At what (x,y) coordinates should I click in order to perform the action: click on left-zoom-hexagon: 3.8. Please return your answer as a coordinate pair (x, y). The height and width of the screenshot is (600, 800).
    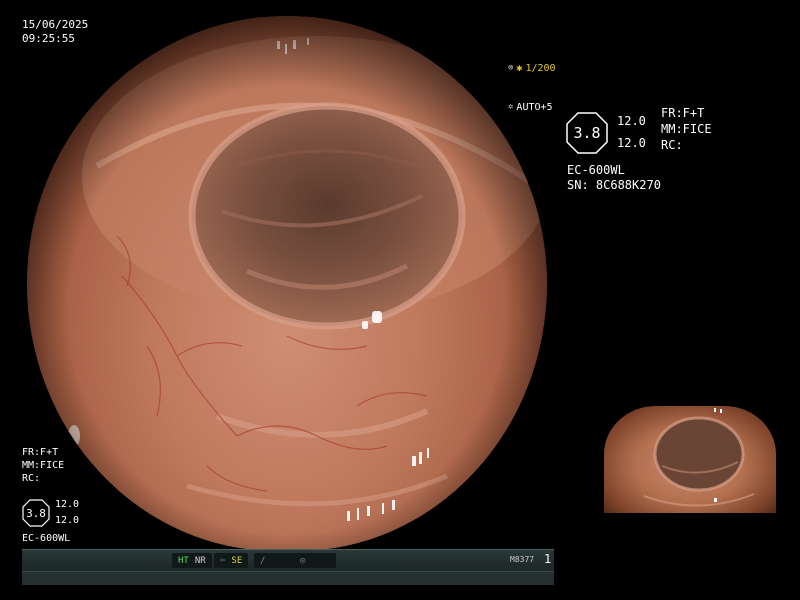
    Looking at the image, I should click on (36, 513).